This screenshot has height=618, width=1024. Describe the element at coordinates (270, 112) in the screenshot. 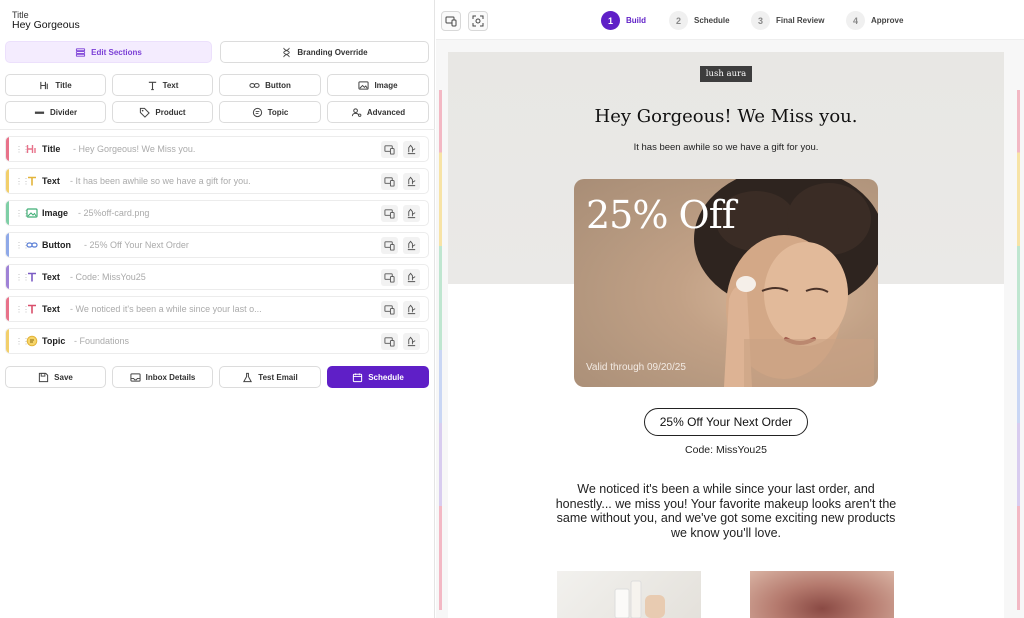

I see `add-topic-button: Topic` at that location.